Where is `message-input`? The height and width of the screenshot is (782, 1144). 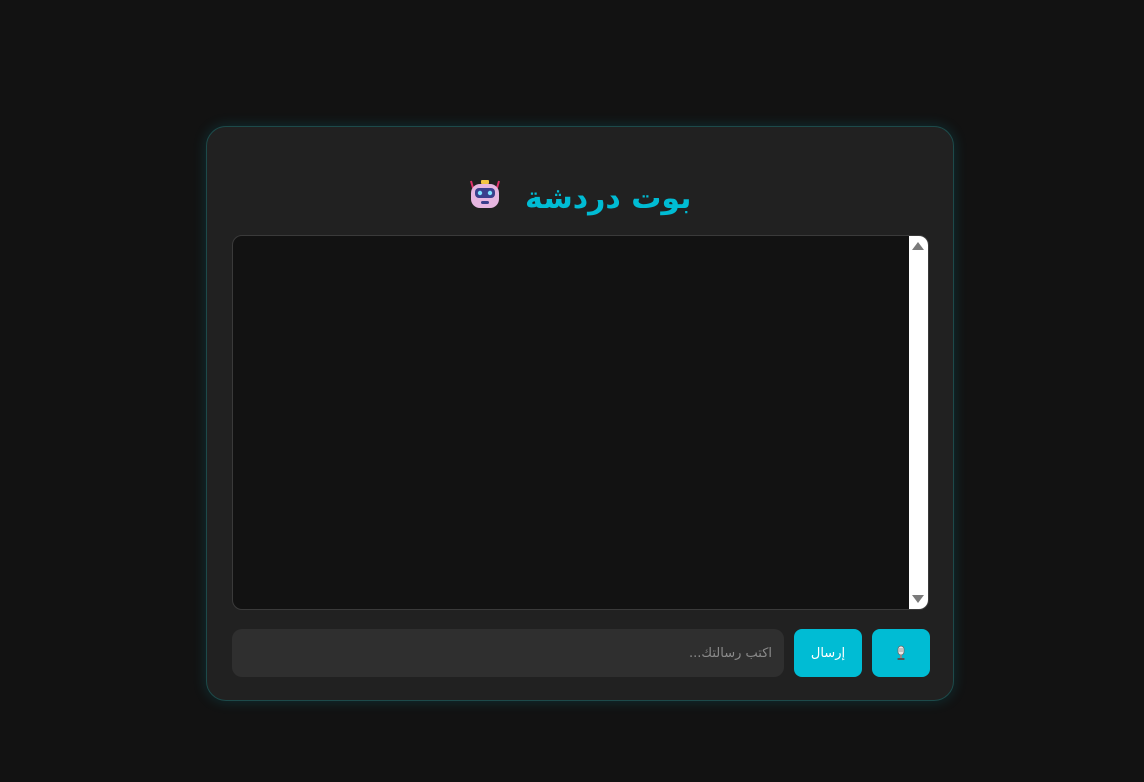 message-input is located at coordinates (508, 653).